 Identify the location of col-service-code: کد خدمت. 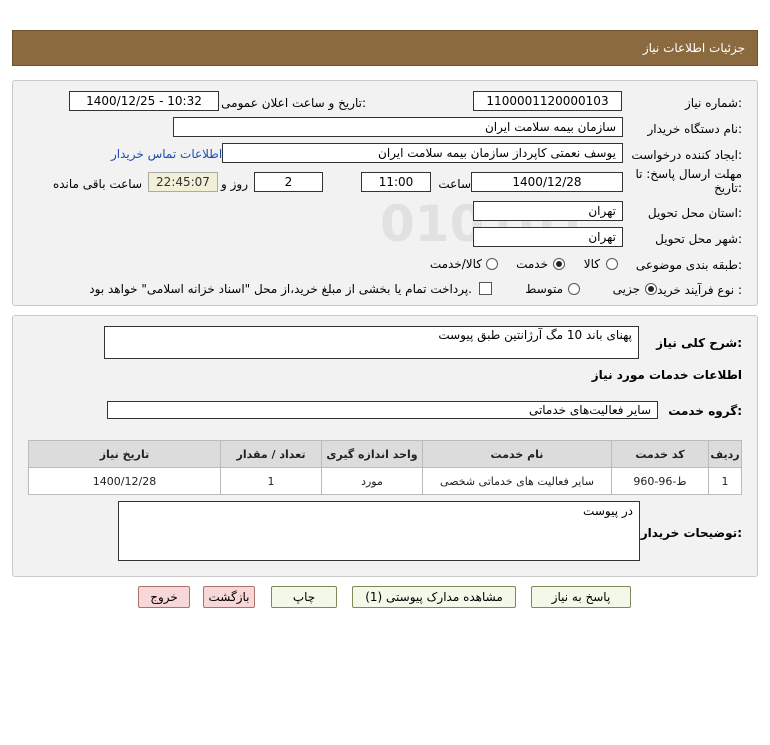
(660, 454).